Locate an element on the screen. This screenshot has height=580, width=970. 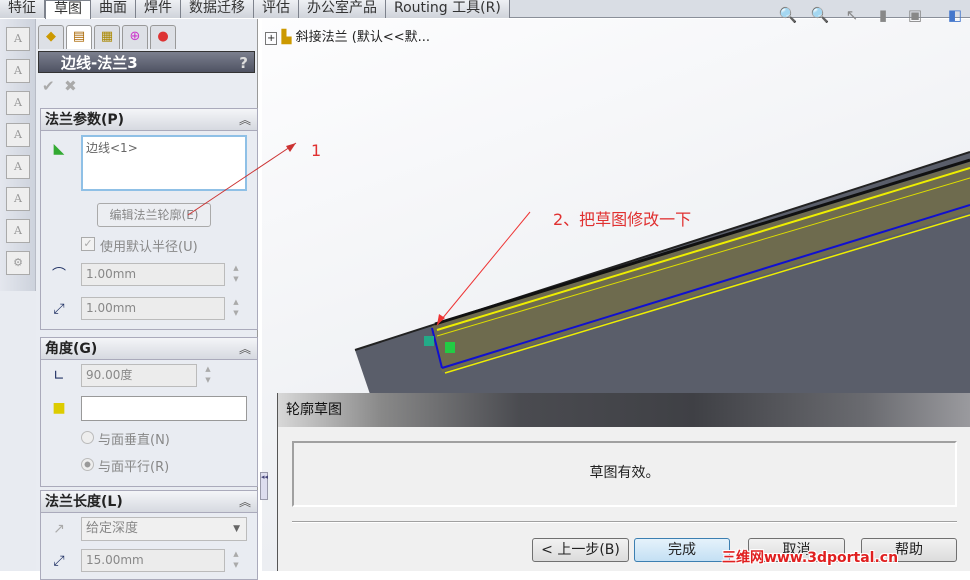
section-view-icon: ▮ is located at coordinates (883, 16).